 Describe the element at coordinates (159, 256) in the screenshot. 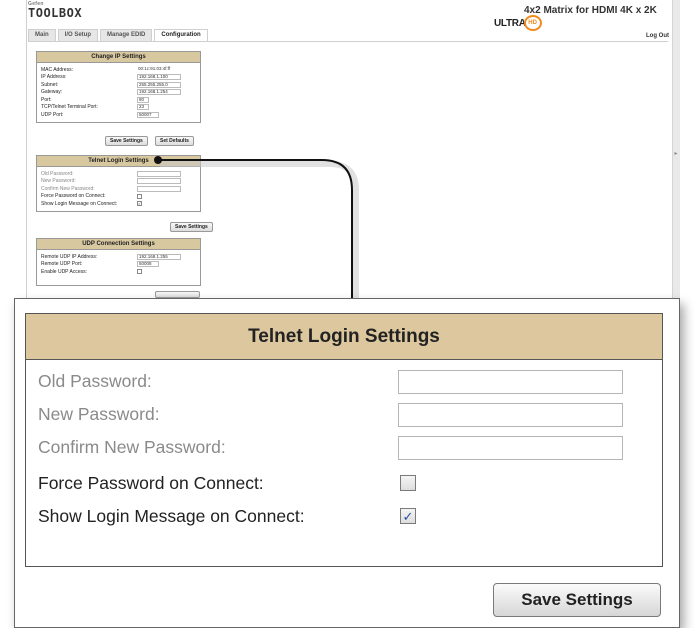

I see `remote-udp-ip-input: 192.168.1.255` at that location.